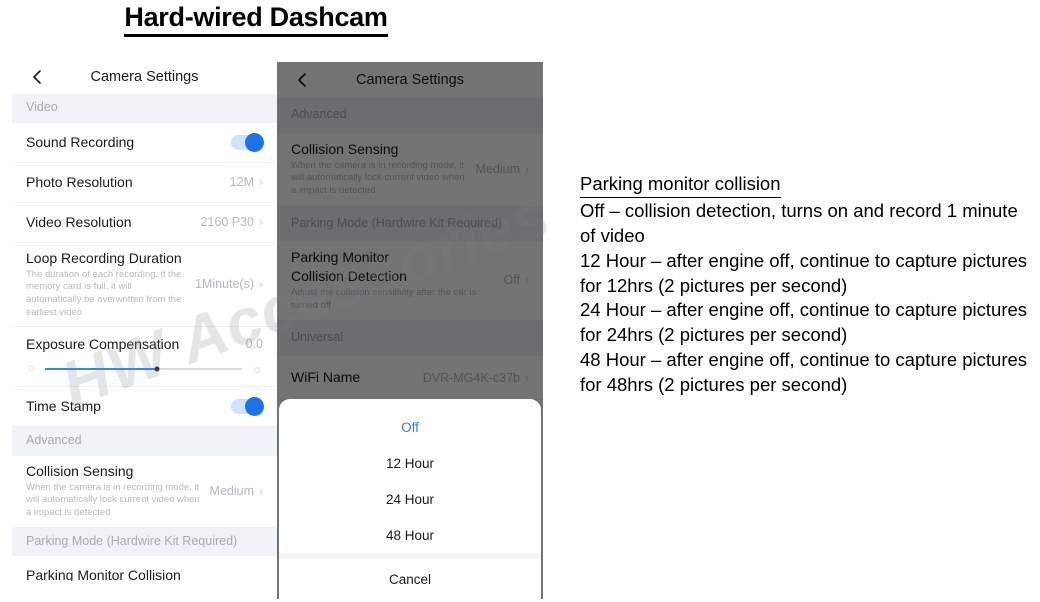  I want to click on row-title: Sound Recording, so click(80, 141).